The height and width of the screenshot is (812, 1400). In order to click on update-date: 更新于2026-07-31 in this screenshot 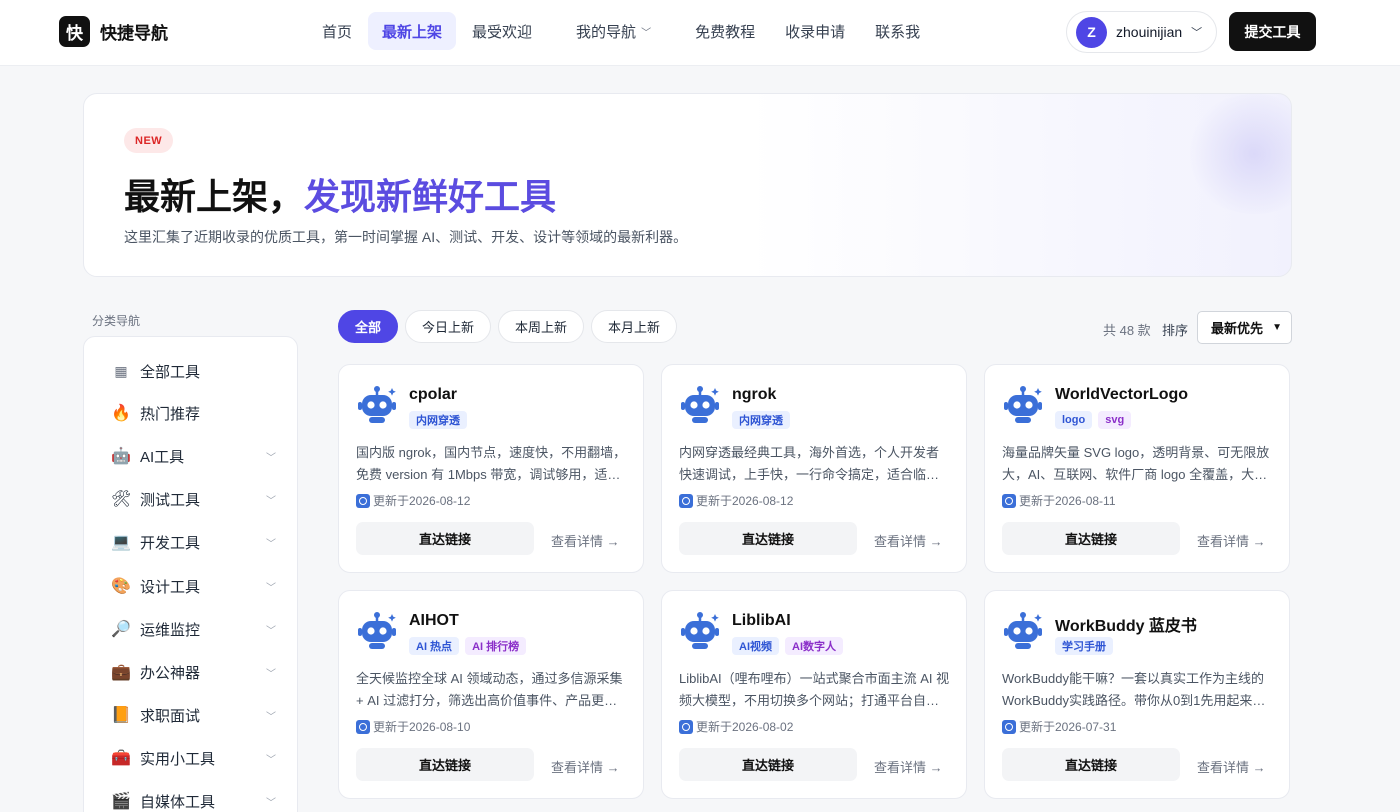, I will do `click(1068, 727)`.